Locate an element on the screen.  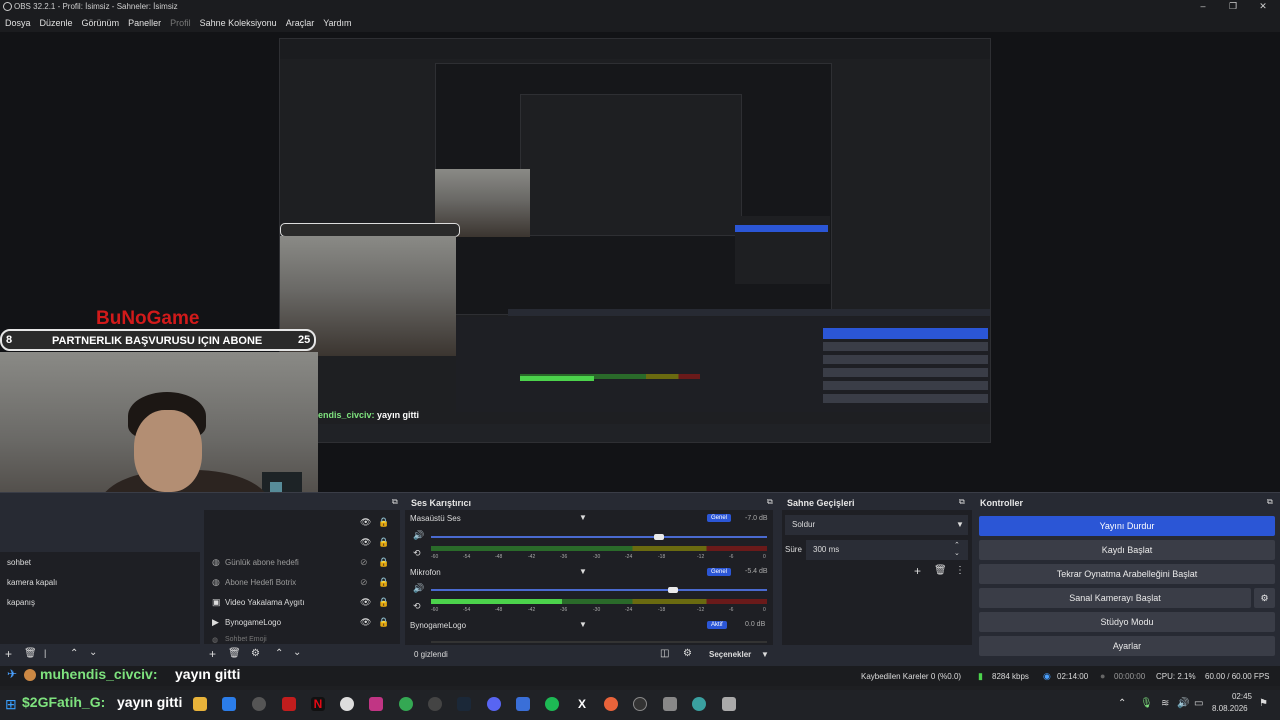
clock-app-icon is located at coordinates (259, 704).